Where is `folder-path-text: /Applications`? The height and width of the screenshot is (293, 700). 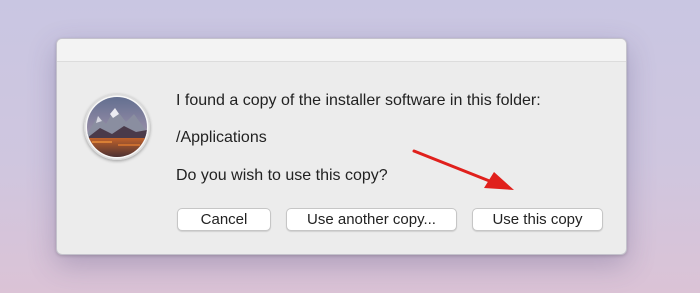
folder-path-text: /Applications is located at coordinates (221, 137).